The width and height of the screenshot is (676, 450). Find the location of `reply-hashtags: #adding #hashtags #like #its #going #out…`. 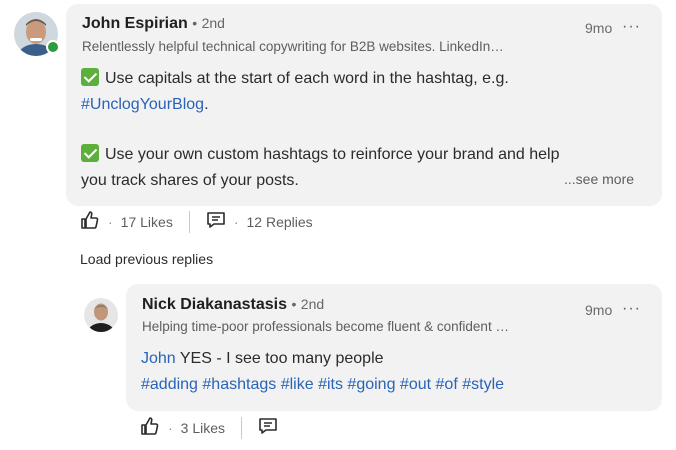

reply-hashtags: #adding #hashtags #like #its #going #out… is located at coordinates (396, 385).